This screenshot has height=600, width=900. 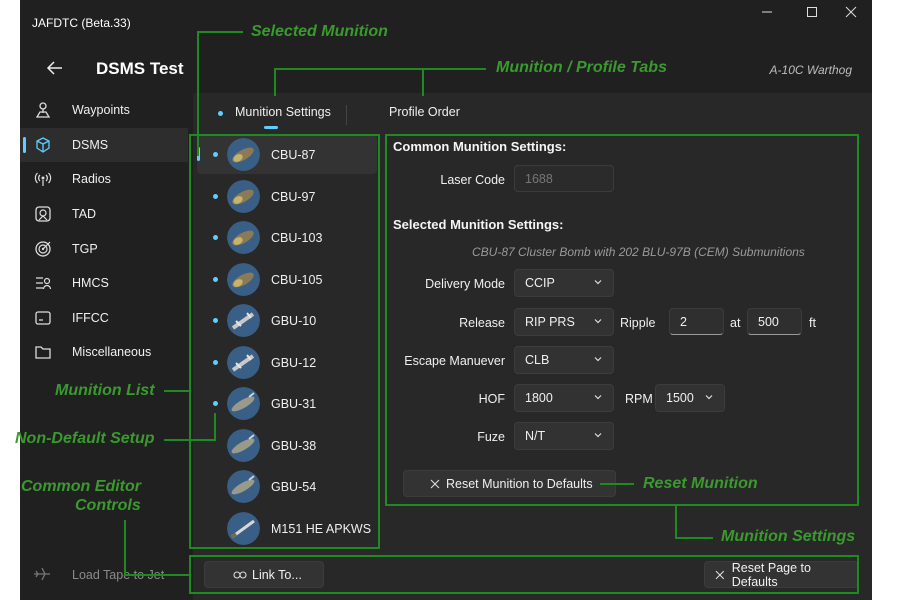 What do you see at coordinates (346, 115) in the screenshot?
I see `tab-separator` at bounding box center [346, 115].